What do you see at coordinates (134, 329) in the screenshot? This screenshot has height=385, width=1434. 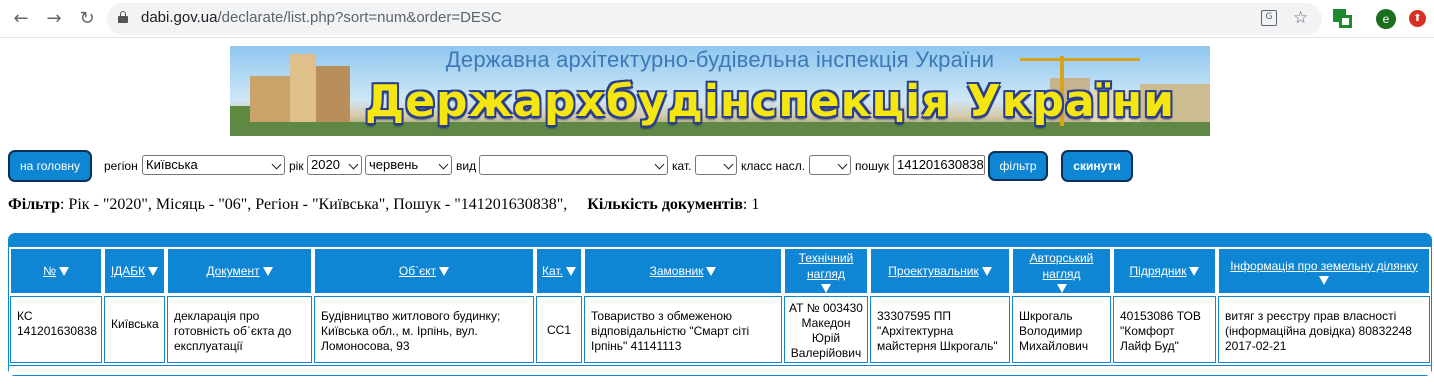 I see `cell-idabk: Київська` at bounding box center [134, 329].